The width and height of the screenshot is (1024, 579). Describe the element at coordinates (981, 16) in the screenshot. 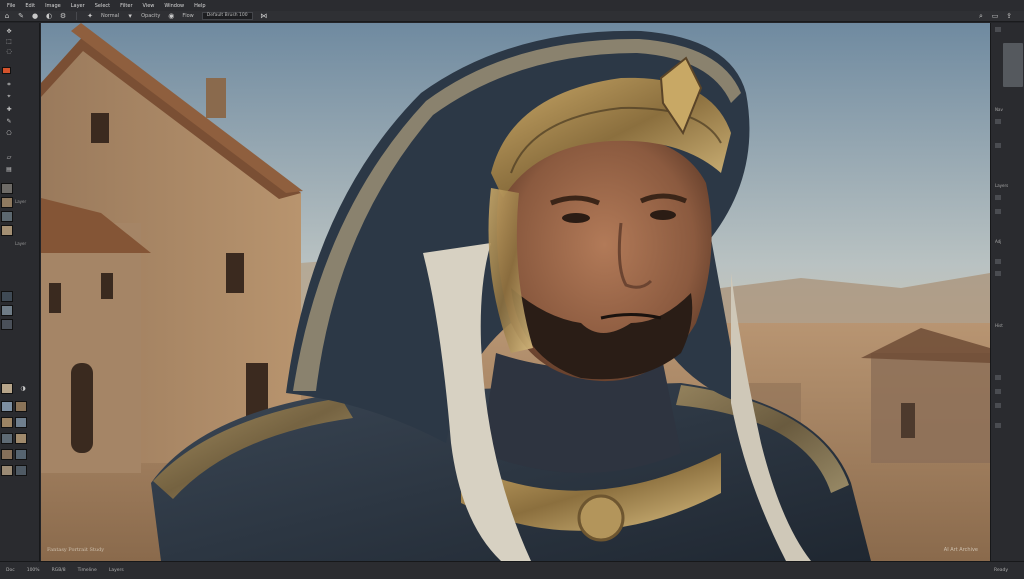

I see `search-icon: ⌕` at that location.